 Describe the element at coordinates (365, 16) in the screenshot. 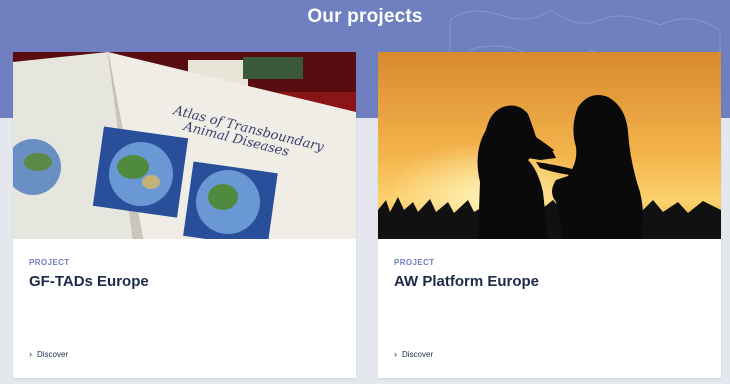

I see `section-title: Our projects` at that location.